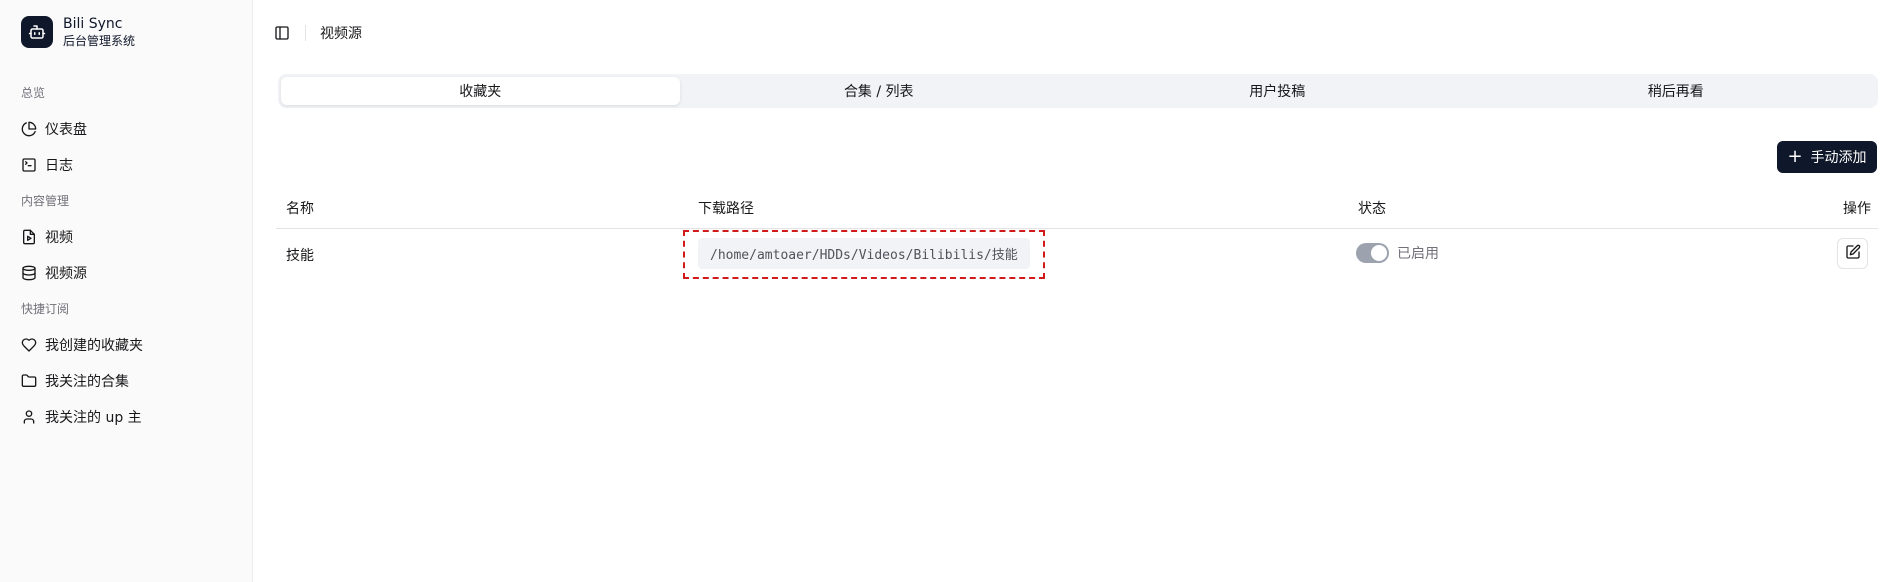 The image size is (1896, 582). I want to click on user-icon, so click(29, 417).